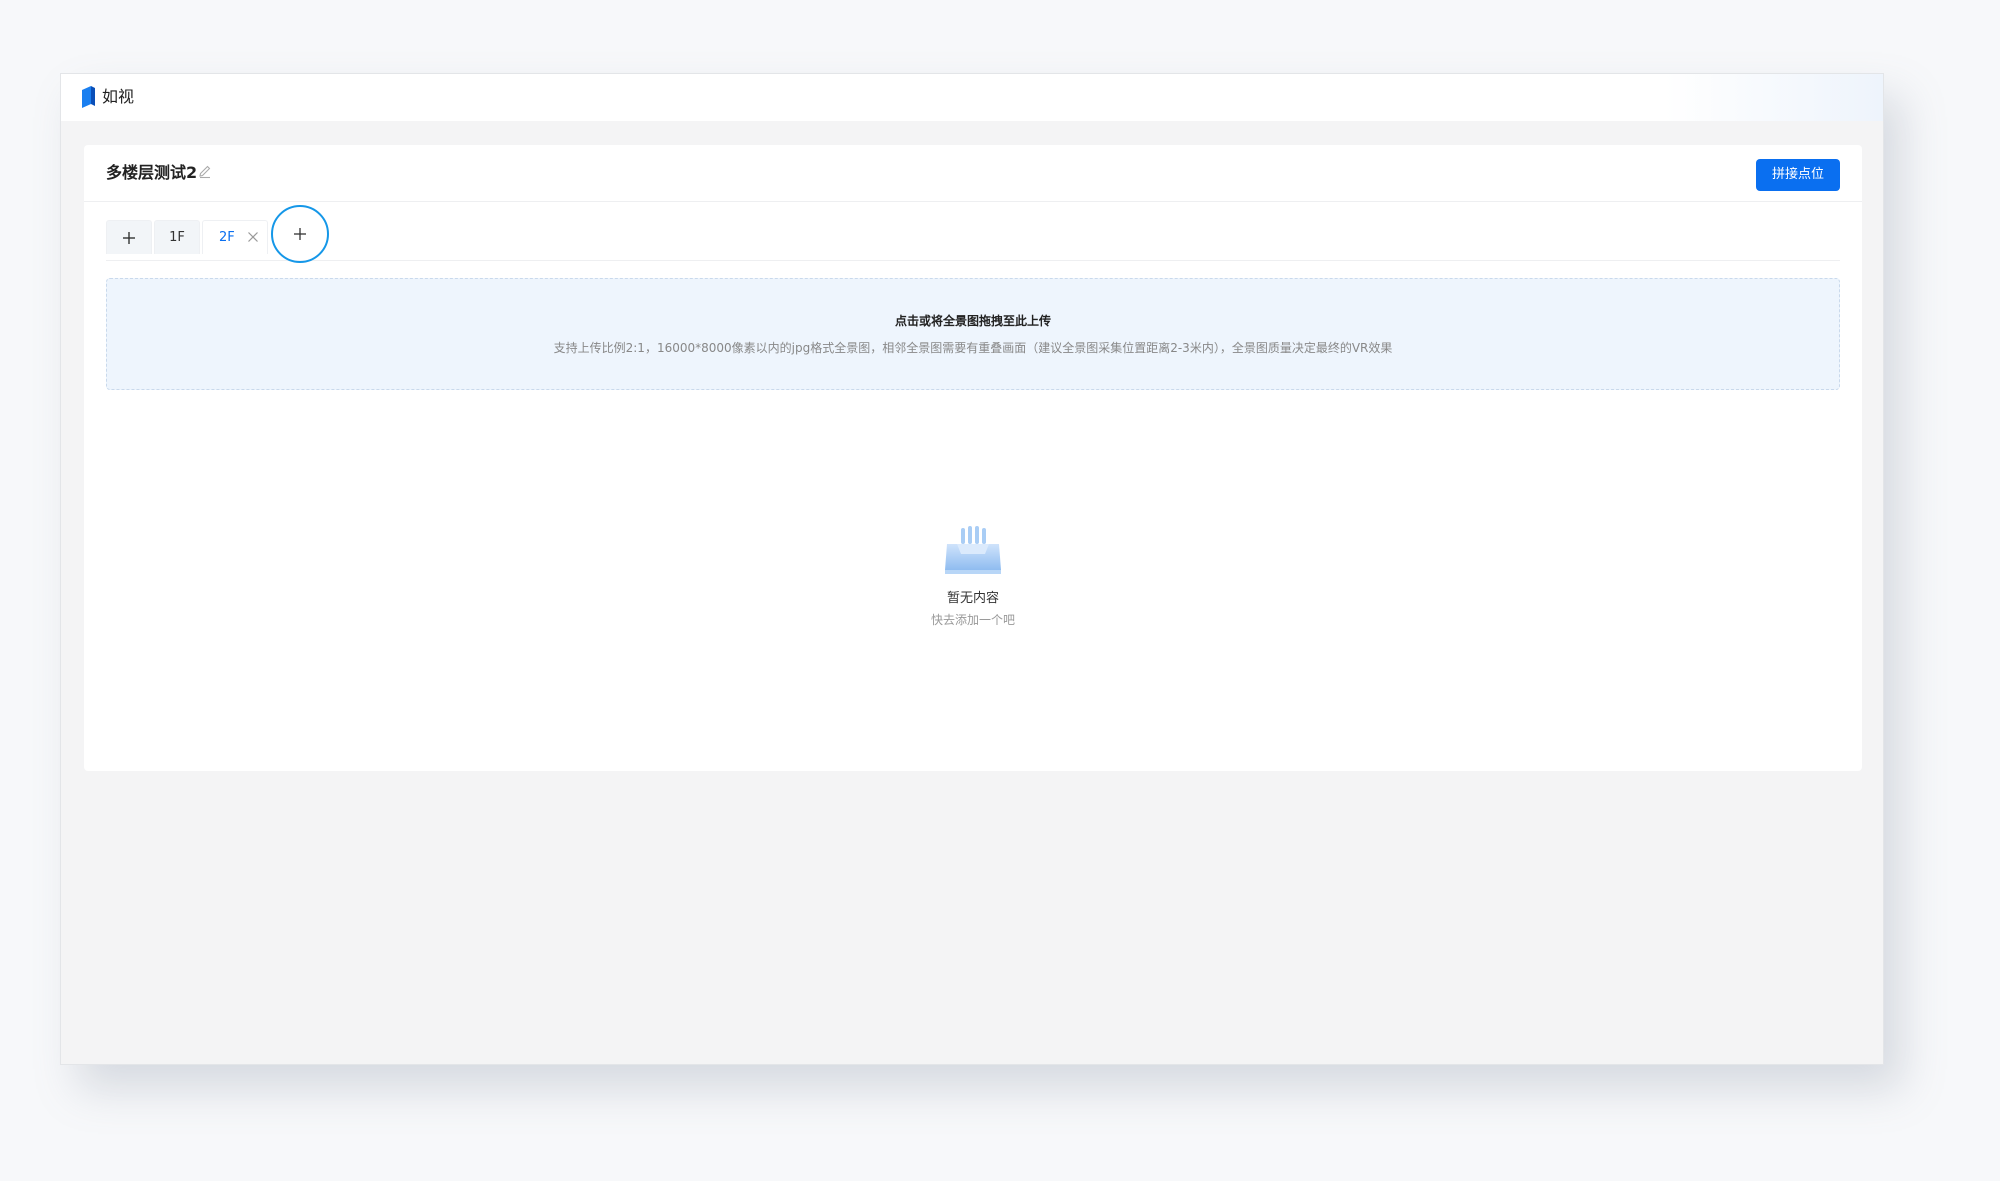 The height and width of the screenshot is (1181, 2000). What do you see at coordinates (972, 598) in the screenshot?
I see `empty-title: 暂无内容` at bounding box center [972, 598].